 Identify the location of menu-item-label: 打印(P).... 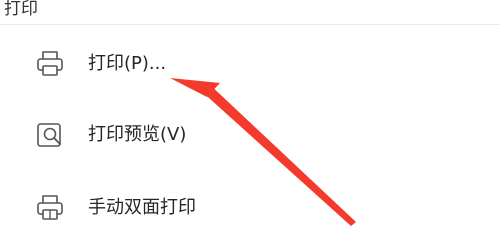
(127, 63).